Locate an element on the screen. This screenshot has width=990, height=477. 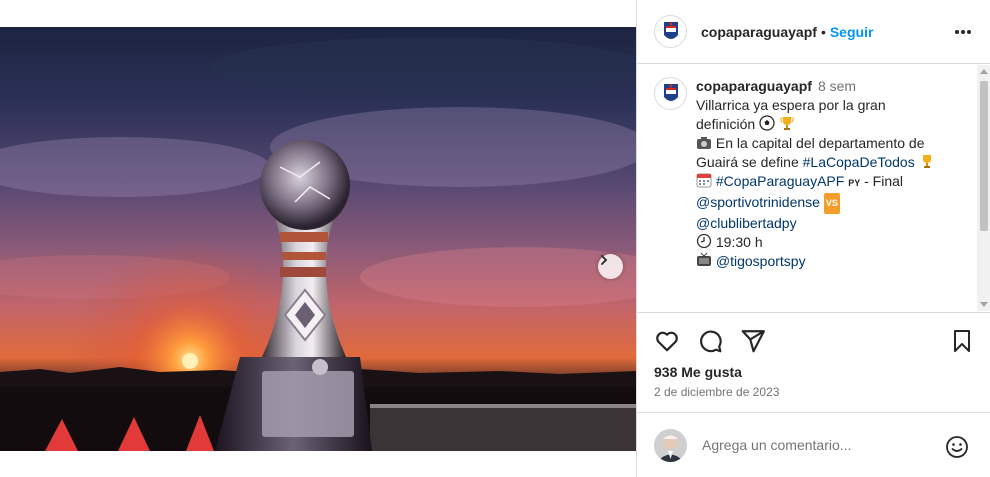
paraguay-flag-label: PY is located at coordinates (854, 183).